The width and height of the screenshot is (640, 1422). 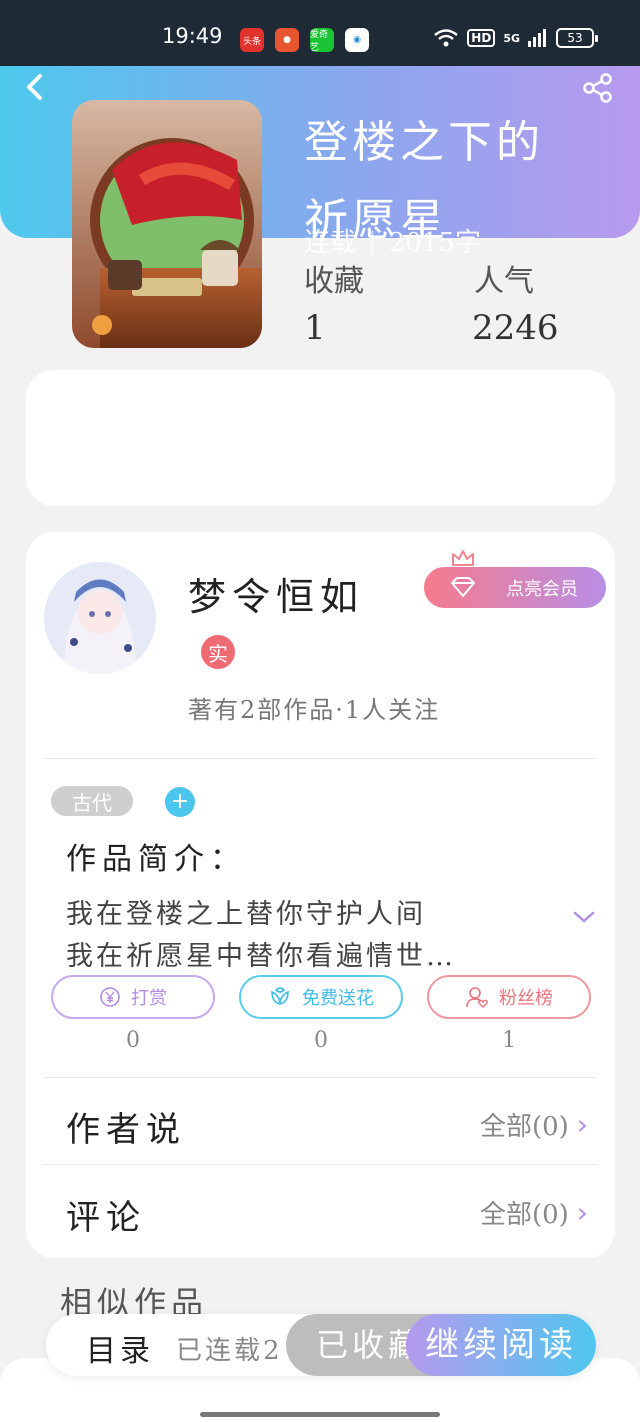 I want to click on vip-button: 点亮会员, so click(x=515, y=587).